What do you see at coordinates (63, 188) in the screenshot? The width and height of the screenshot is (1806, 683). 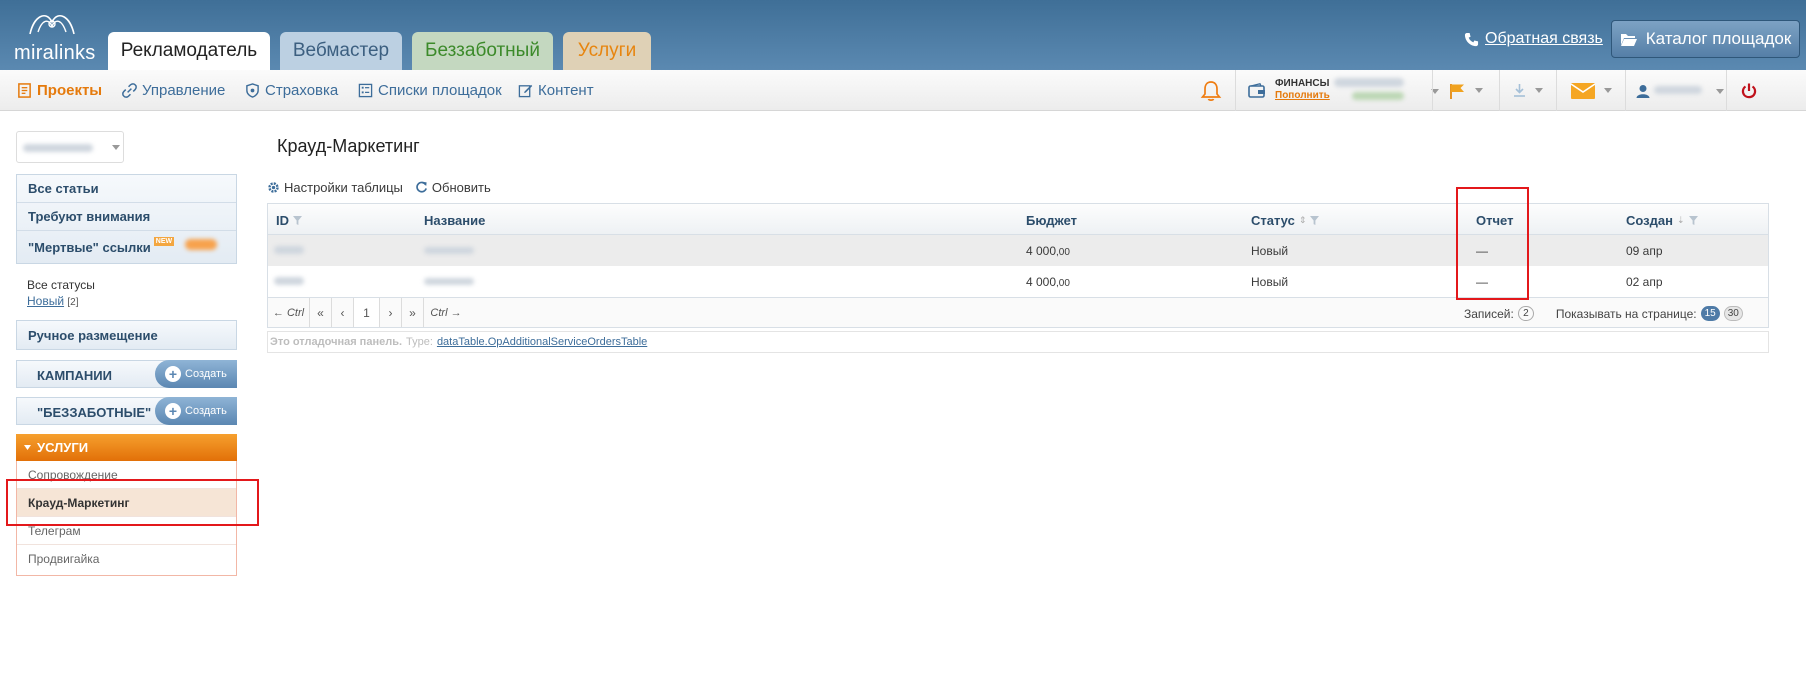 I see `sidebar-item-label: Все статьи` at bounding box center [63, 188].